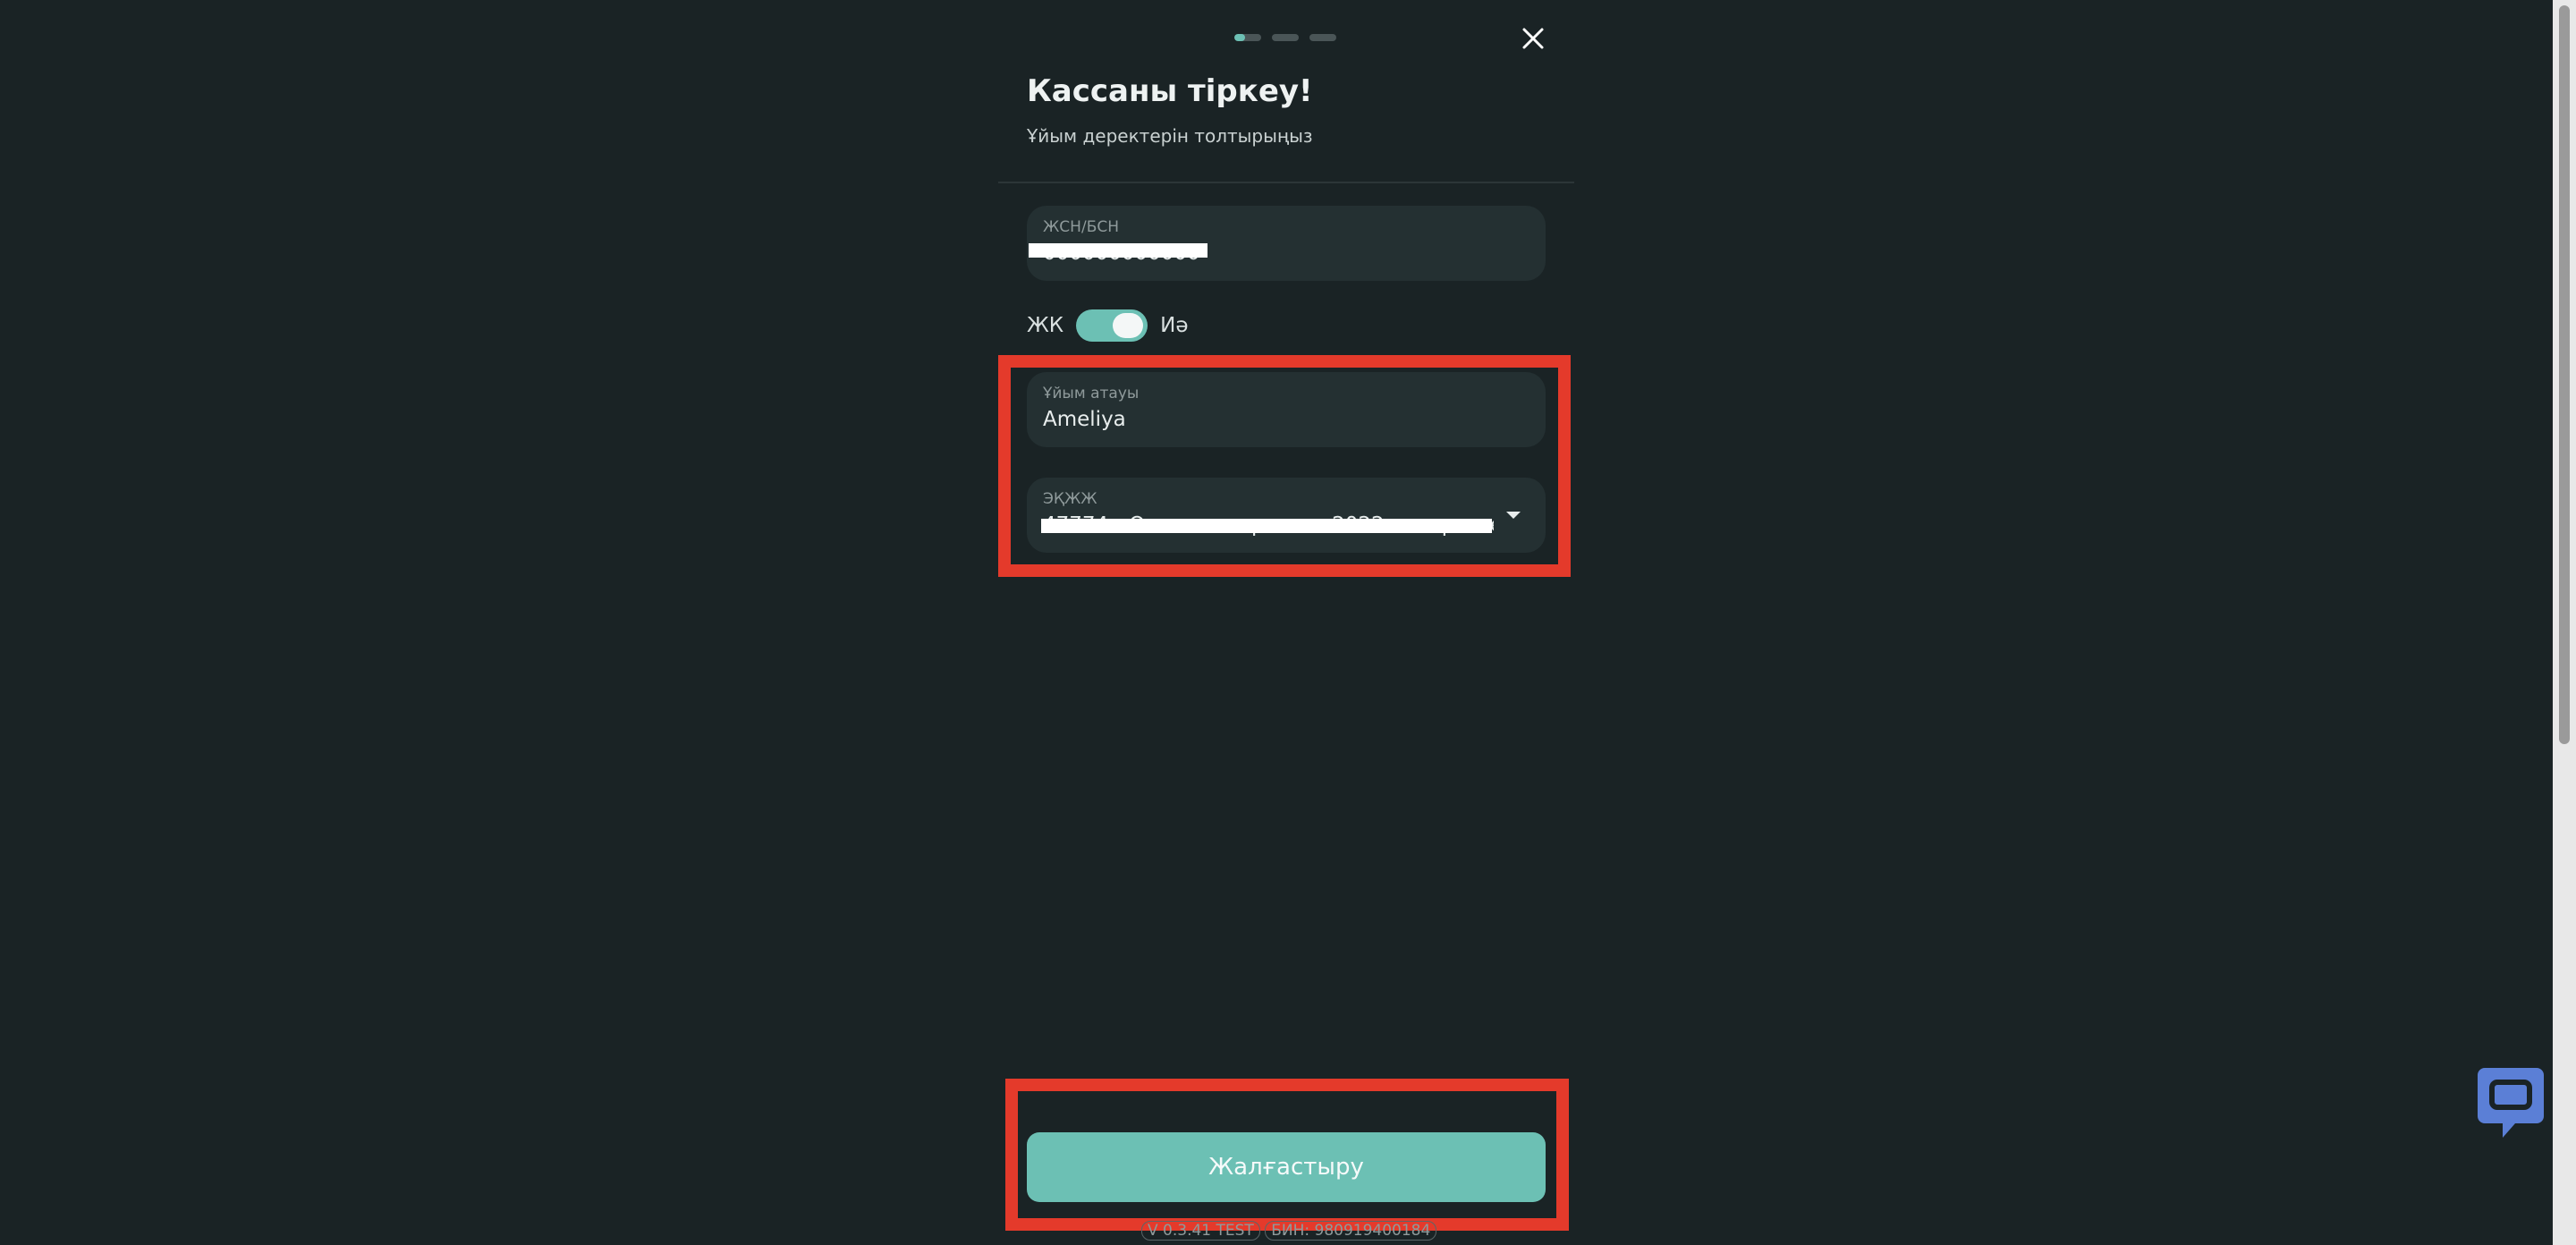 Image resolution: width=2576 pixels, height=1245 pixels. What do you see at coordinates (1128, 325) in the screenshot?
I see `switch-knob` at bounding box center [1128, 325].